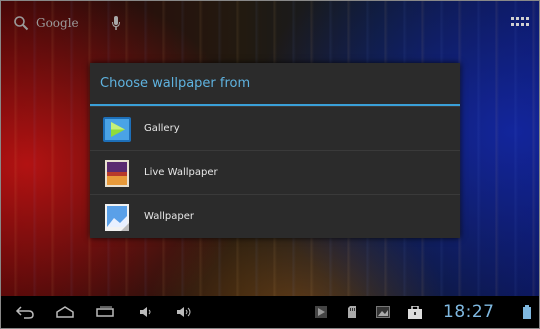  What do you see at coordinates (21, 23) in the screenshot?
I see `search-icon` at bounding box center [21, 23].